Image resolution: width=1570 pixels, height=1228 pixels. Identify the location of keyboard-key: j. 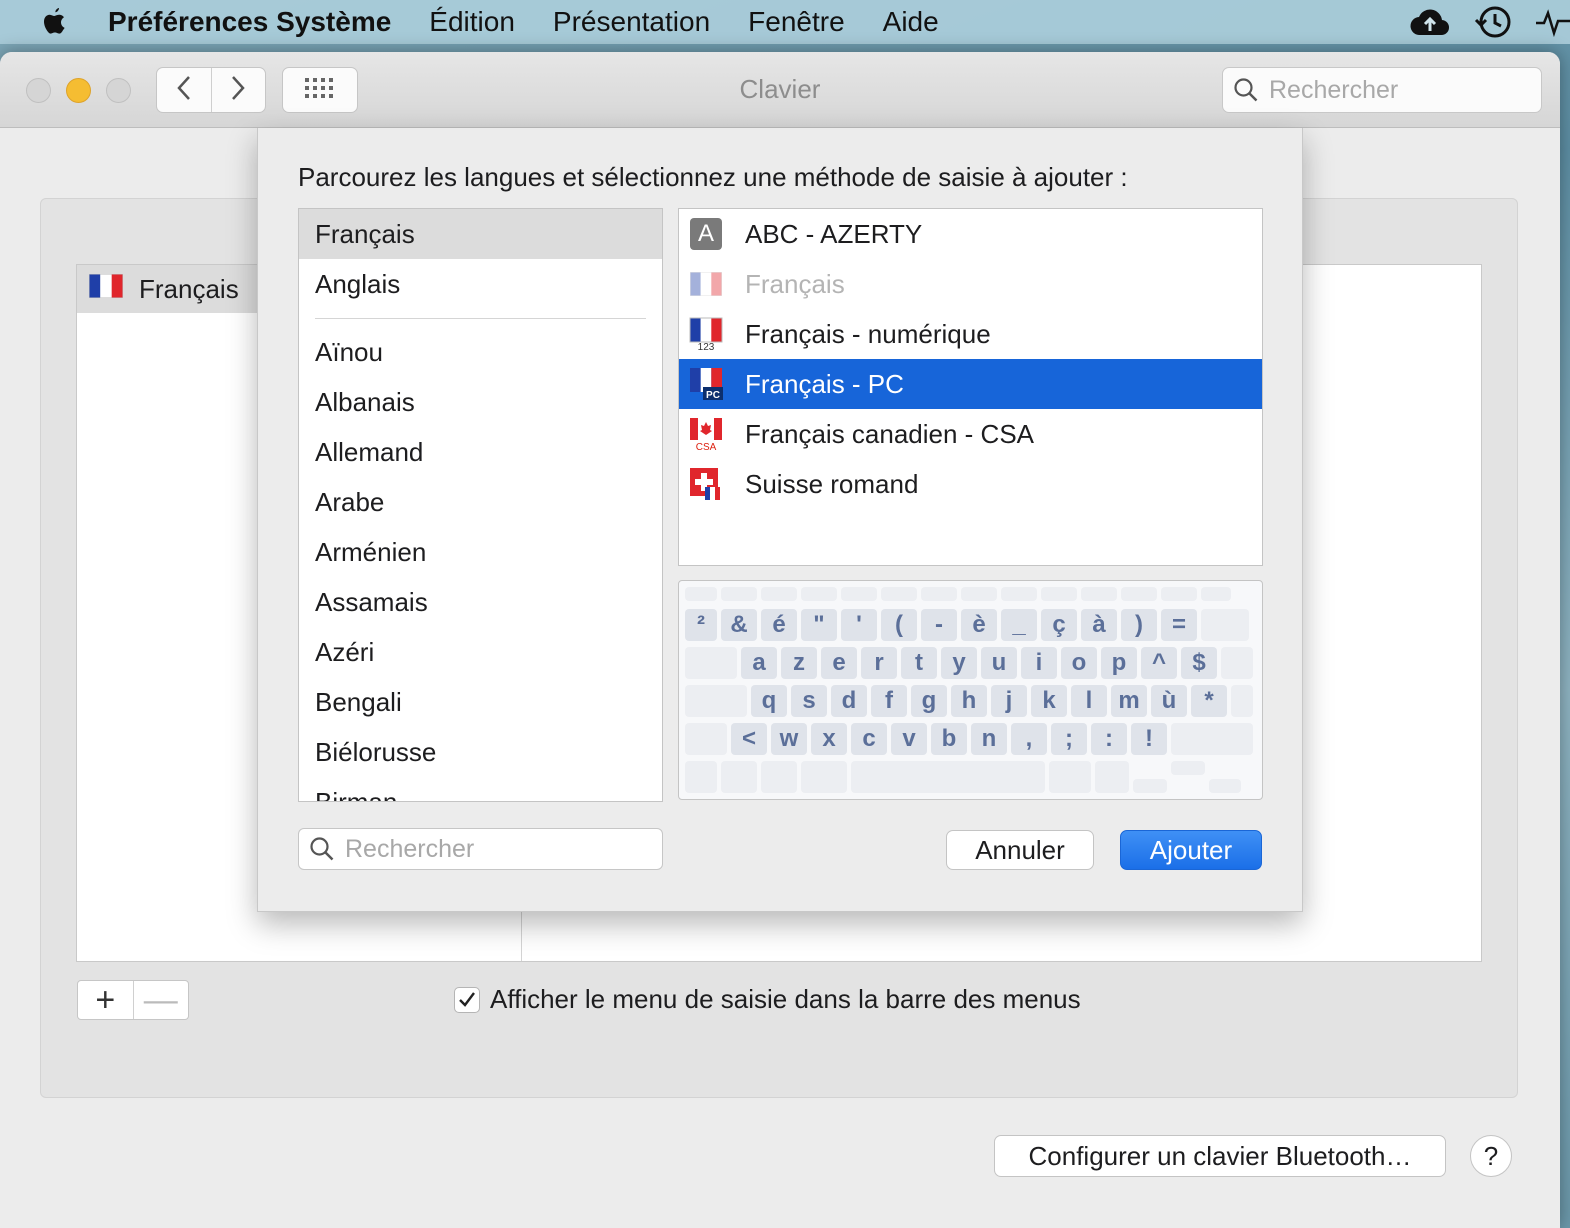
(1009, 701).